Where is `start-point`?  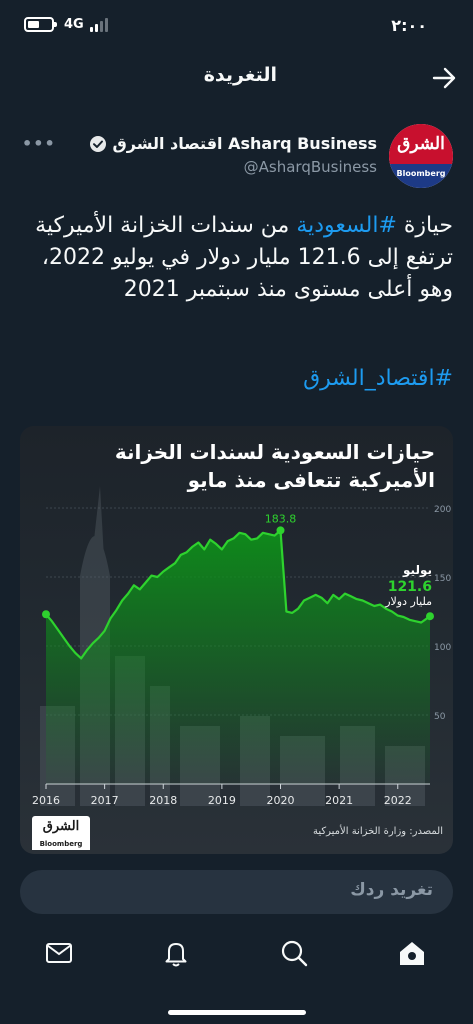
start-point is located at coordinates (46, 614).